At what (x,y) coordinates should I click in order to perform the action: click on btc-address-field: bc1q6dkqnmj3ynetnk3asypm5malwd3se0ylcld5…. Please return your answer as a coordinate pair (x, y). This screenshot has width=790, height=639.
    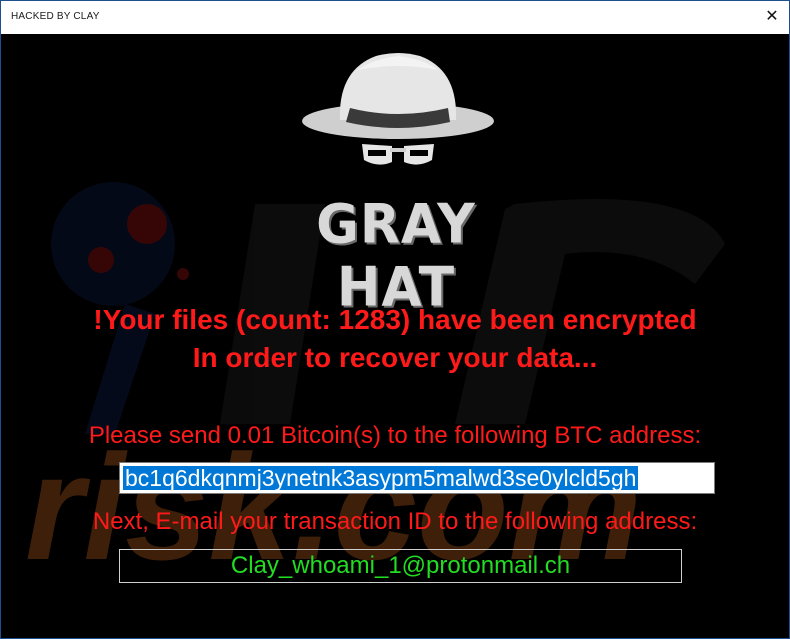
    Looking at the image, I should click on (417, 478).